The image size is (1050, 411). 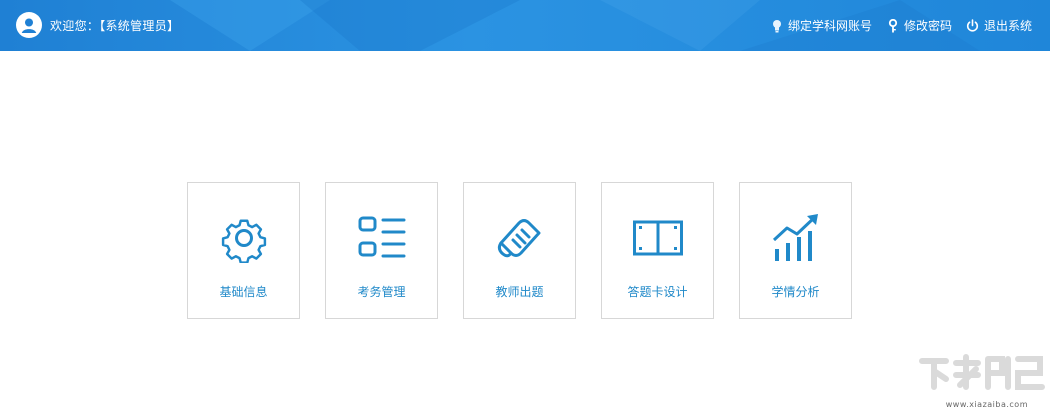 I want to click on module-label-teacher-questions: 教师出题, so click(x=519, y=292).